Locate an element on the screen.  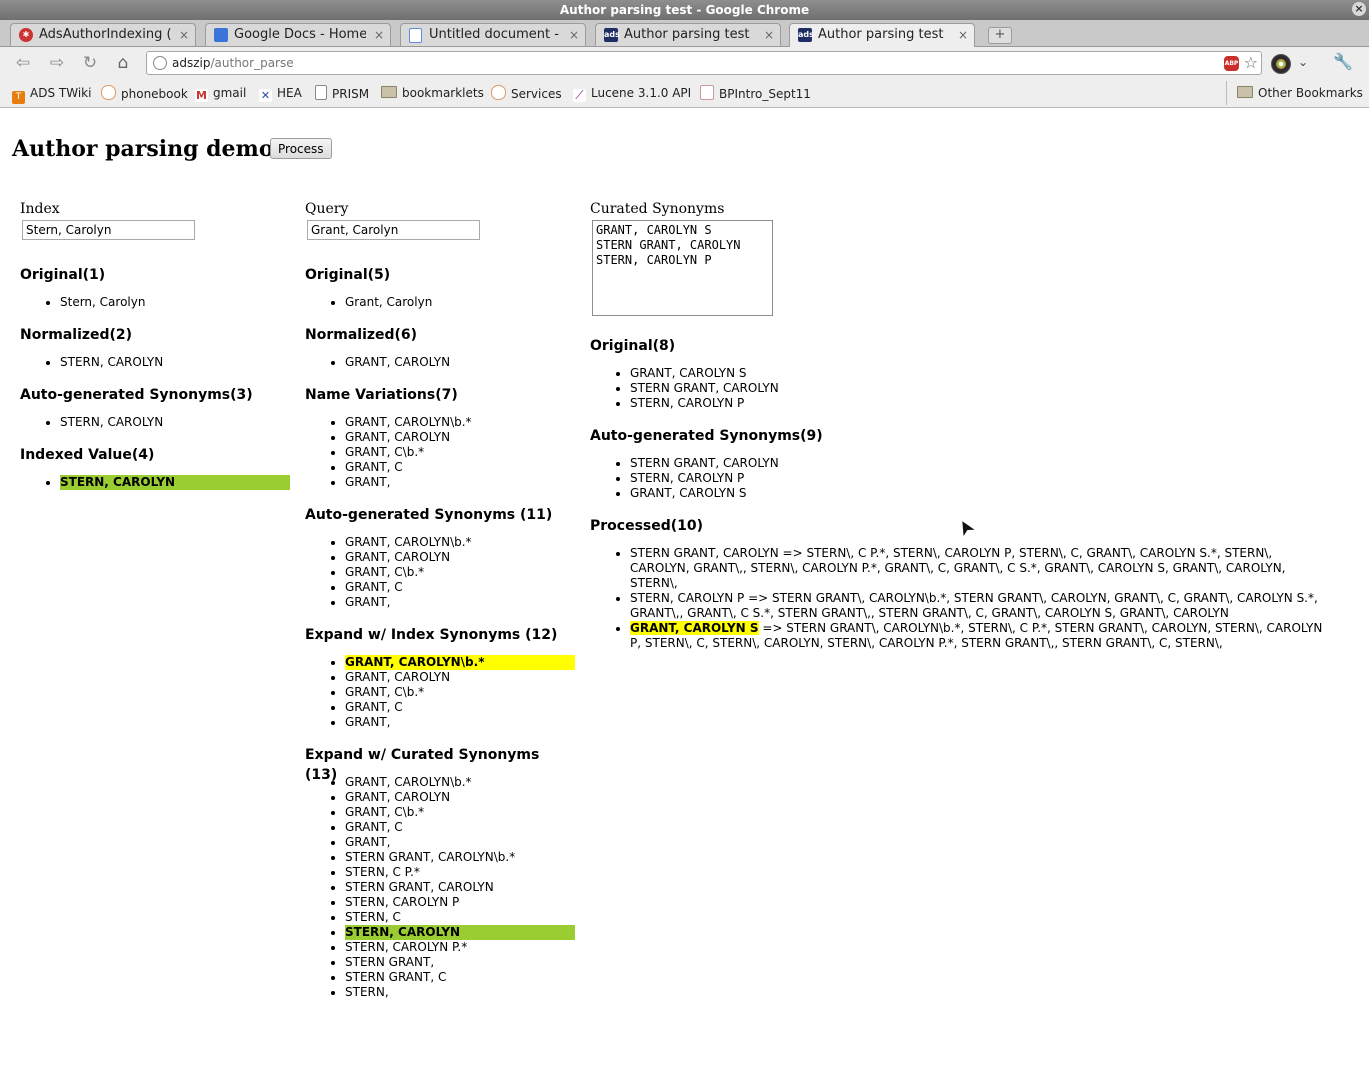
bookmark-ads-twiki: T ADS TWiki is located at coordinates (51, 94).